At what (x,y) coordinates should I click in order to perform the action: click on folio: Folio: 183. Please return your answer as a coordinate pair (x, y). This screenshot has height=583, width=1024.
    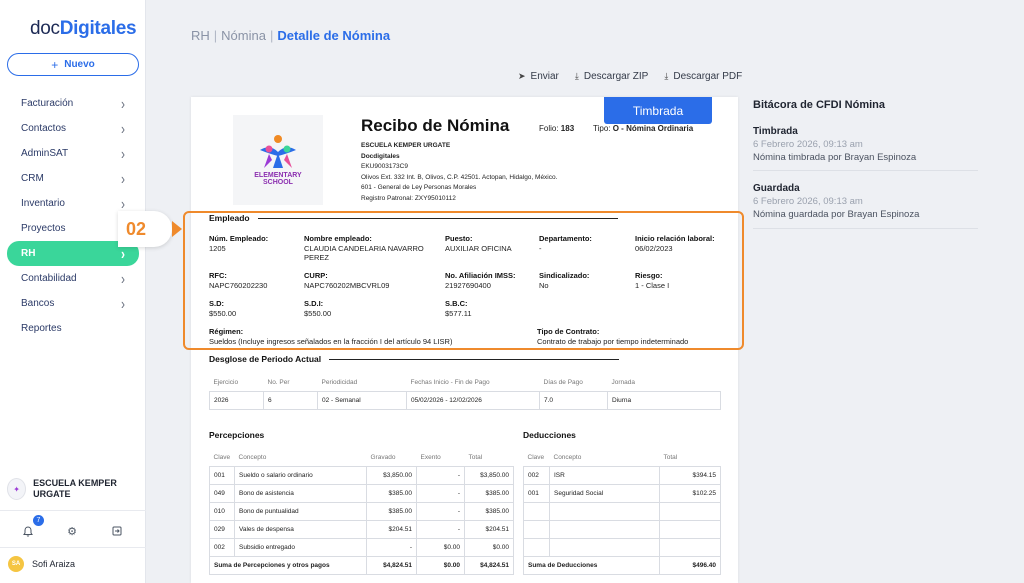
    Looking at the image, I should click on (556, 128).